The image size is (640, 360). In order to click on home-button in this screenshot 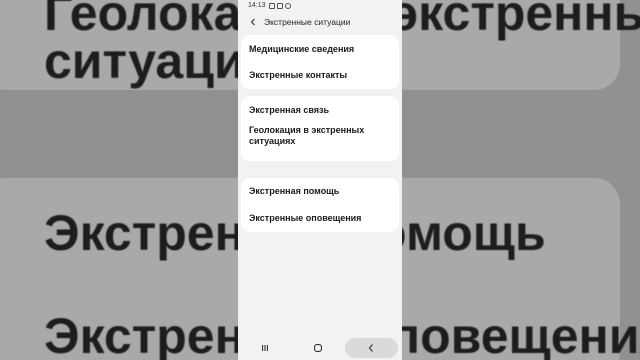, I will do `click(317, 348)`.